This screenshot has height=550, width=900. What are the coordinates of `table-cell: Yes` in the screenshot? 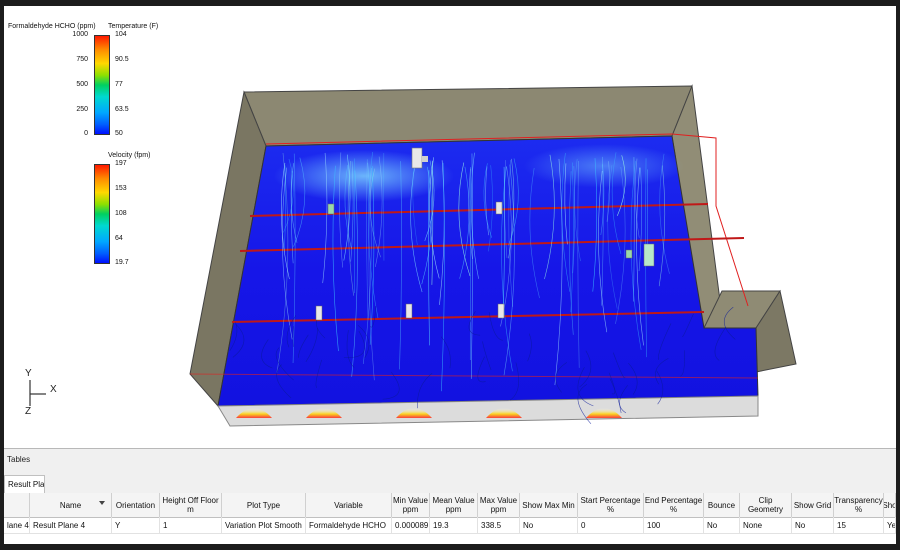 It's located at (890, 525).